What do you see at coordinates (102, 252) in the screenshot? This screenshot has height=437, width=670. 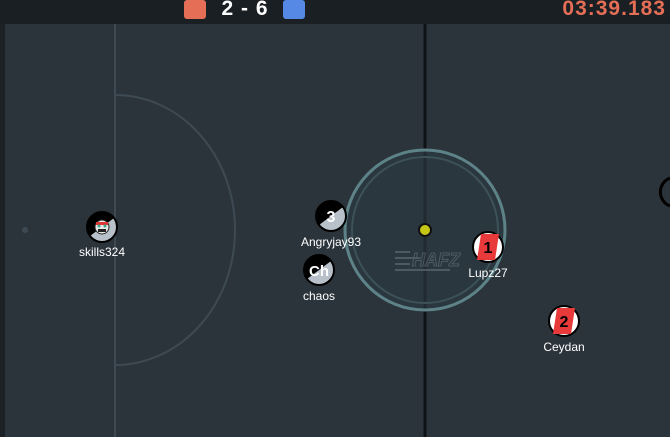 I see `player-name-label: skills324` at bounding box center [102, 252].